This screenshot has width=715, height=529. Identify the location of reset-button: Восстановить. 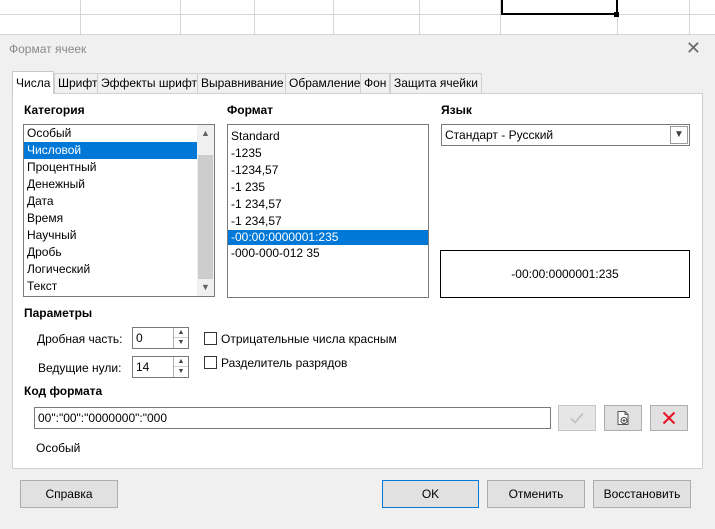
(642, 494).